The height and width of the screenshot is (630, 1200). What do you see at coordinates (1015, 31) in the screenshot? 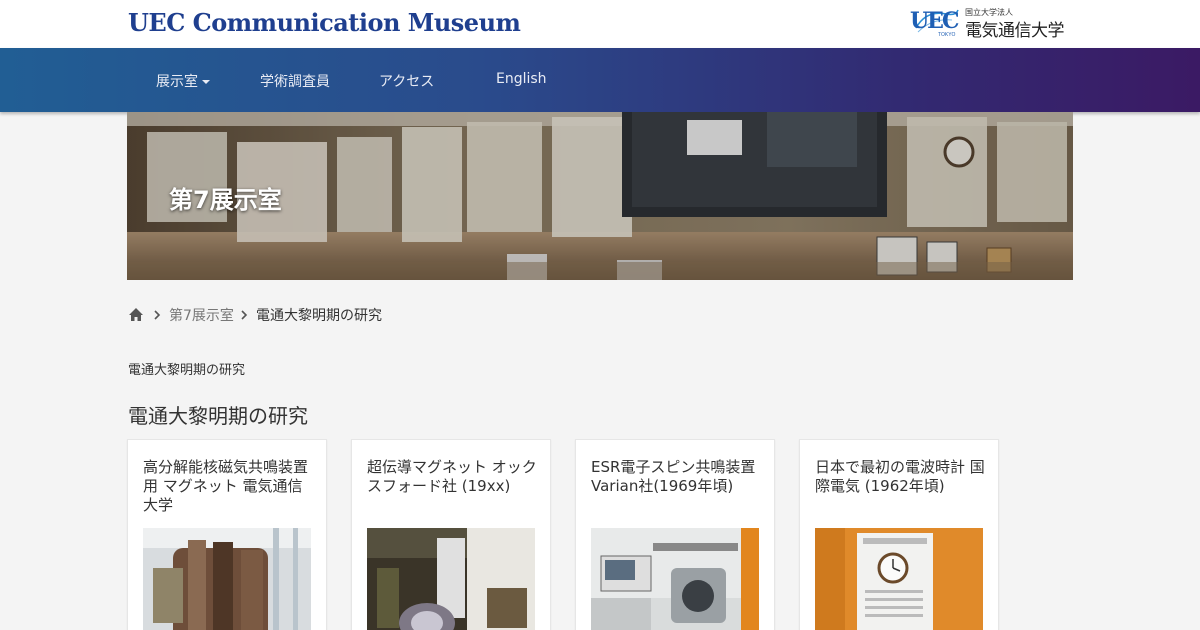
I see `university-name: 電気通信大学` at bounding box center [1015, 31].